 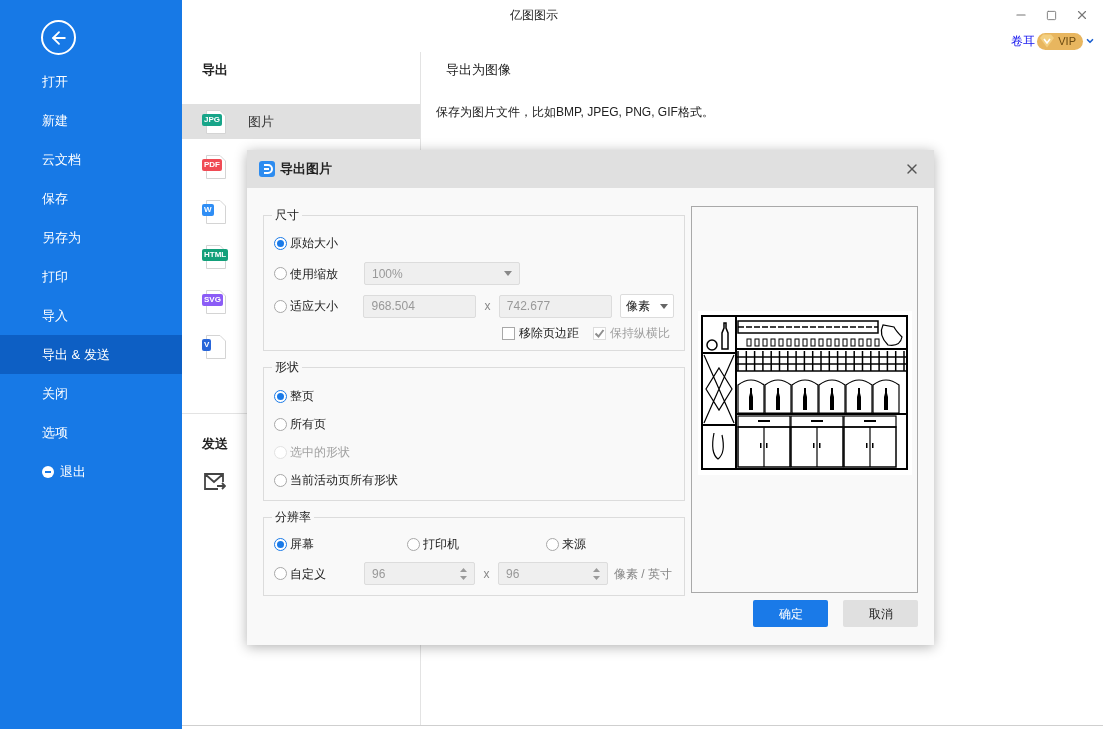 I want to click on menu-item: 导出 & 发送, so click(x=91, y=354).